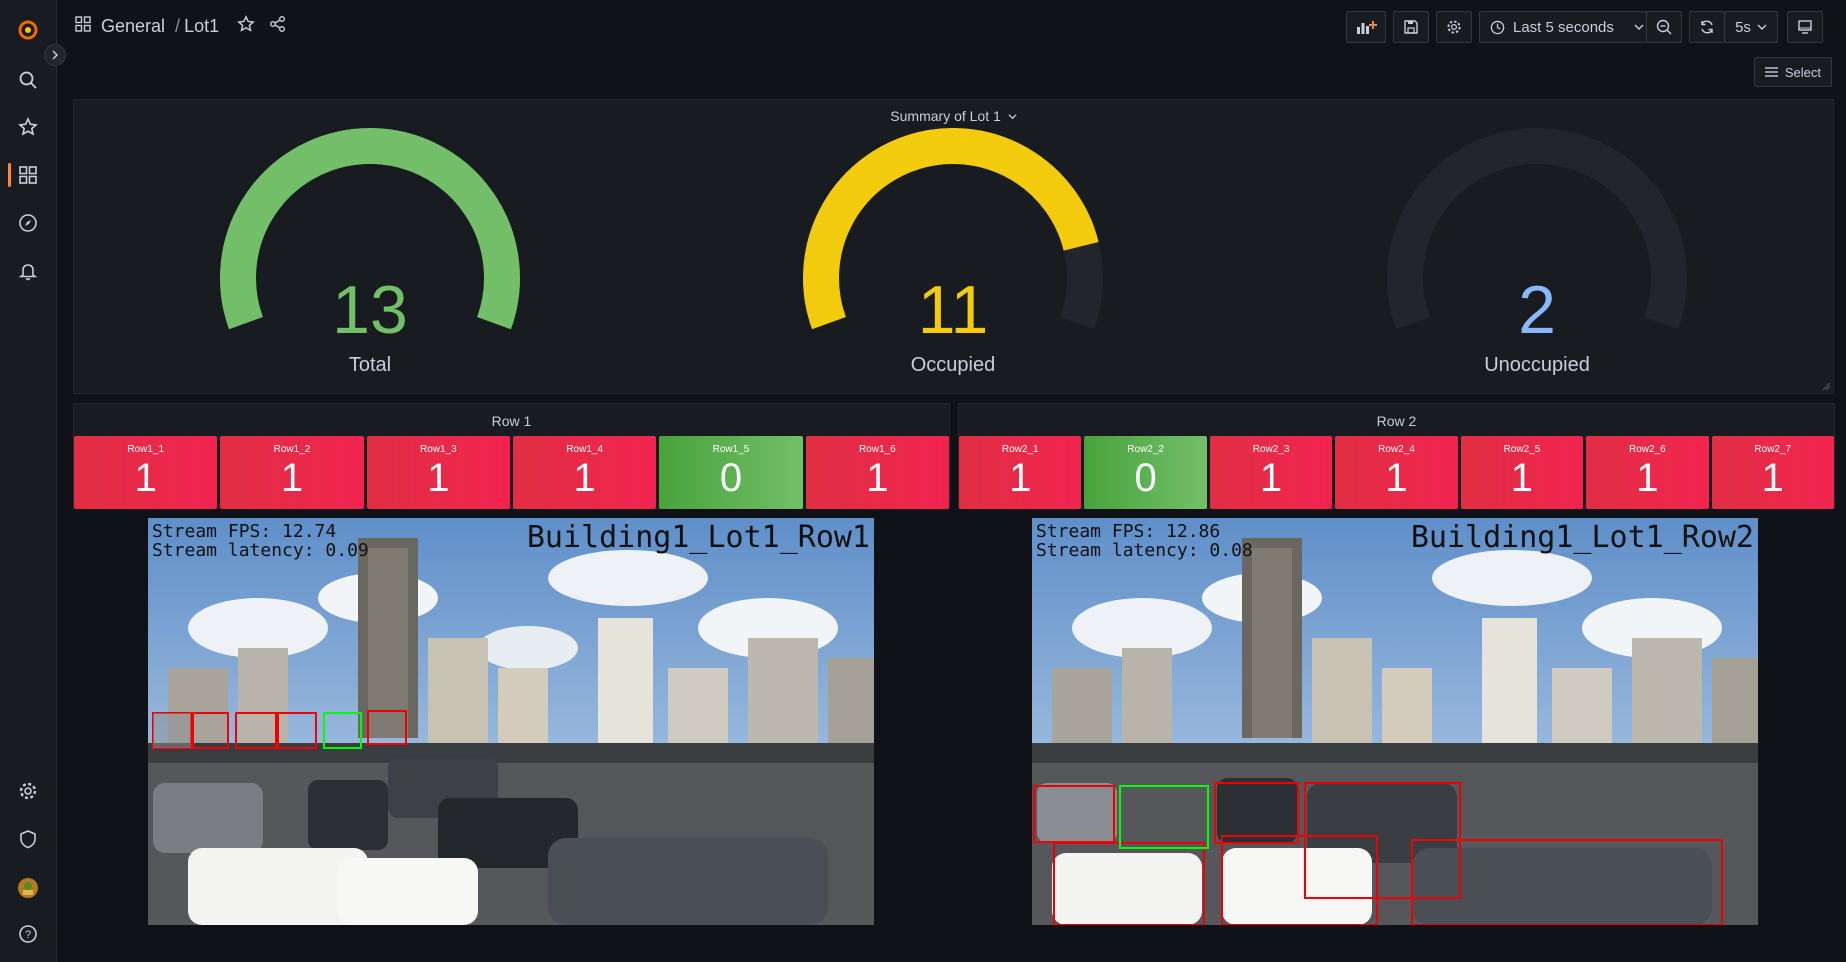  What do you see at coordinates (1396, 472) in the screenshot?
I see `stat-tile-row2-4: Row2_4 1` at bounding box center [1396, 472].